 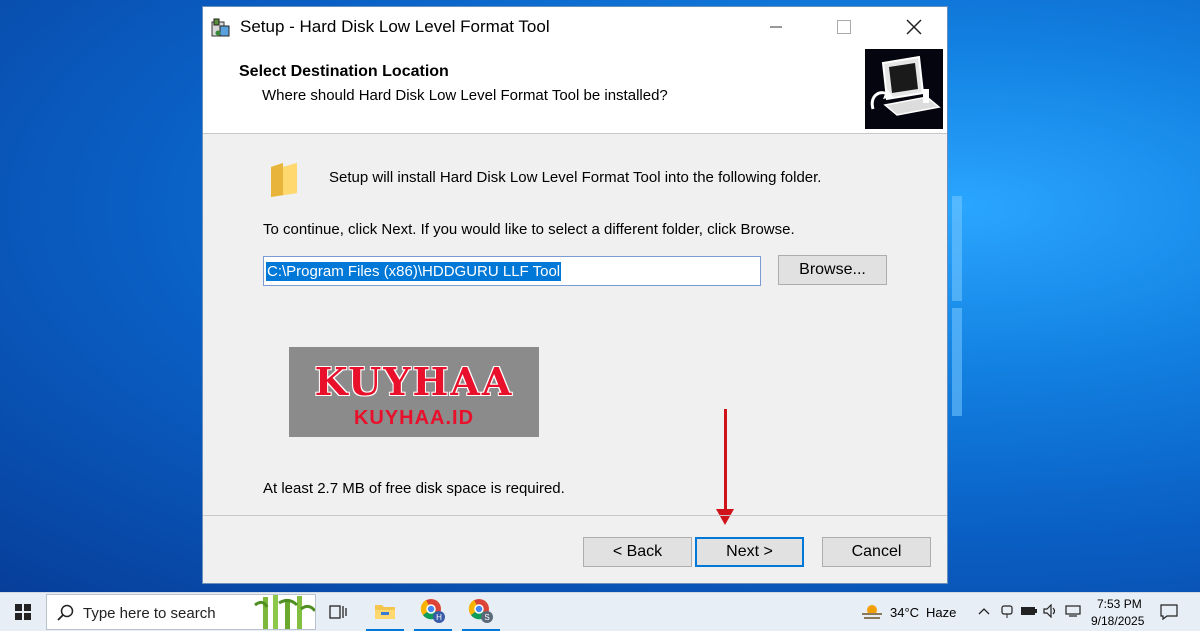 I want to click on chrome-profile-h-button: H, so click(x=433, y=612).